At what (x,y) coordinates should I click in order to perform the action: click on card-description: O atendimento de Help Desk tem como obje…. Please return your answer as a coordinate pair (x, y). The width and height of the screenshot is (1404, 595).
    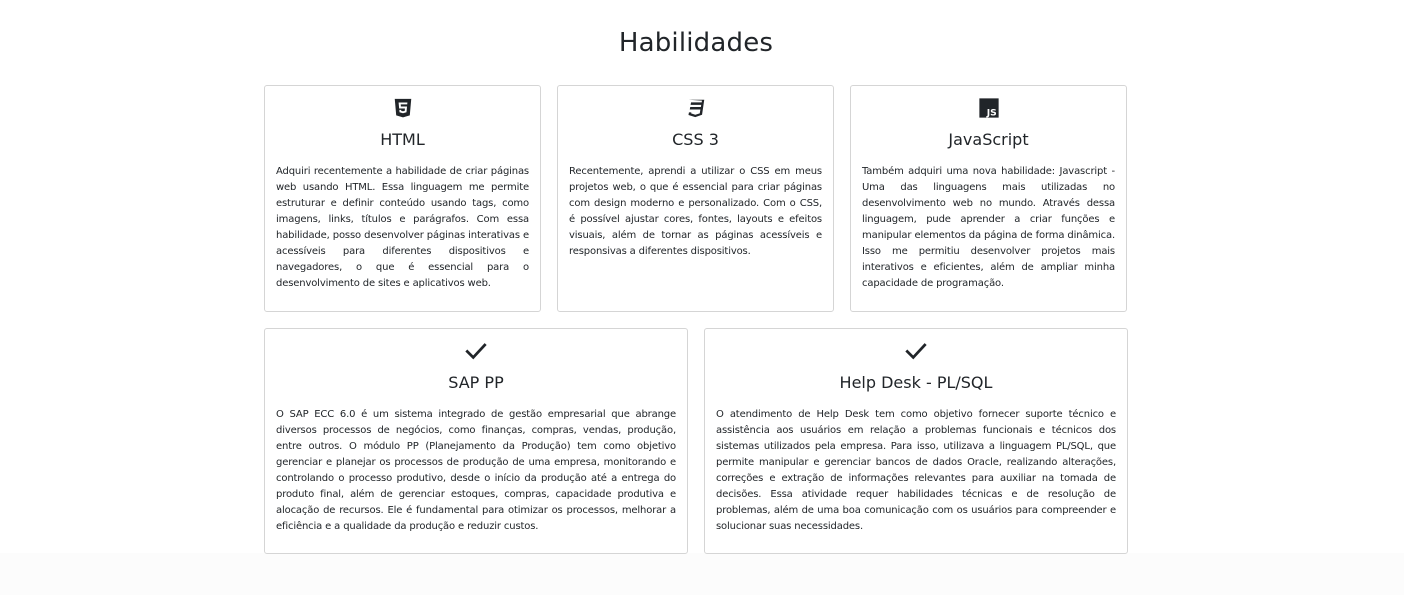
    Looking at the image, I should click on (916, 470).